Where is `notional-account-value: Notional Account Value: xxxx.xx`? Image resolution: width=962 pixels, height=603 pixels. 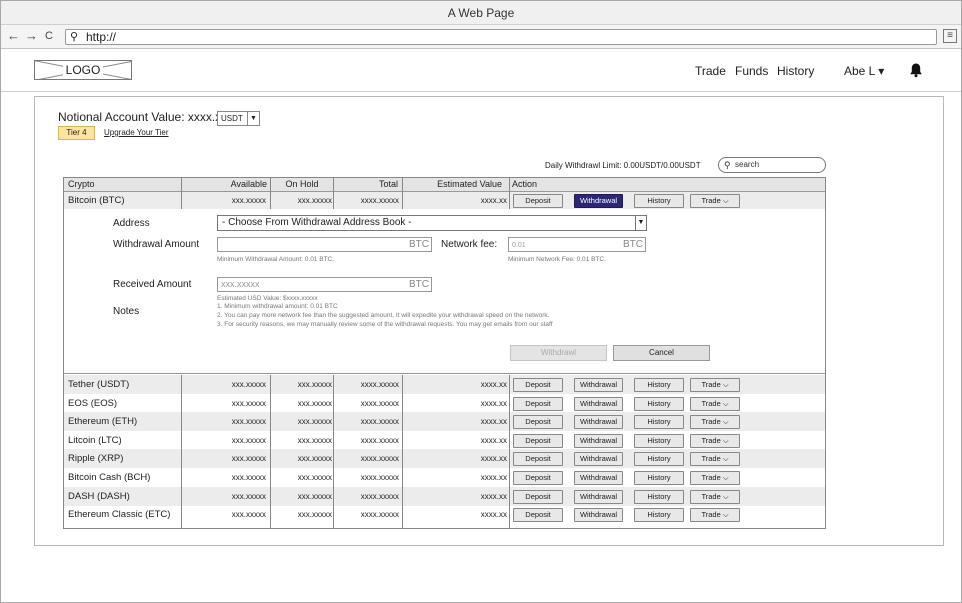
notional-account-value: Notional Account Value: xxxx.xx is located at coordinates (143, 117).